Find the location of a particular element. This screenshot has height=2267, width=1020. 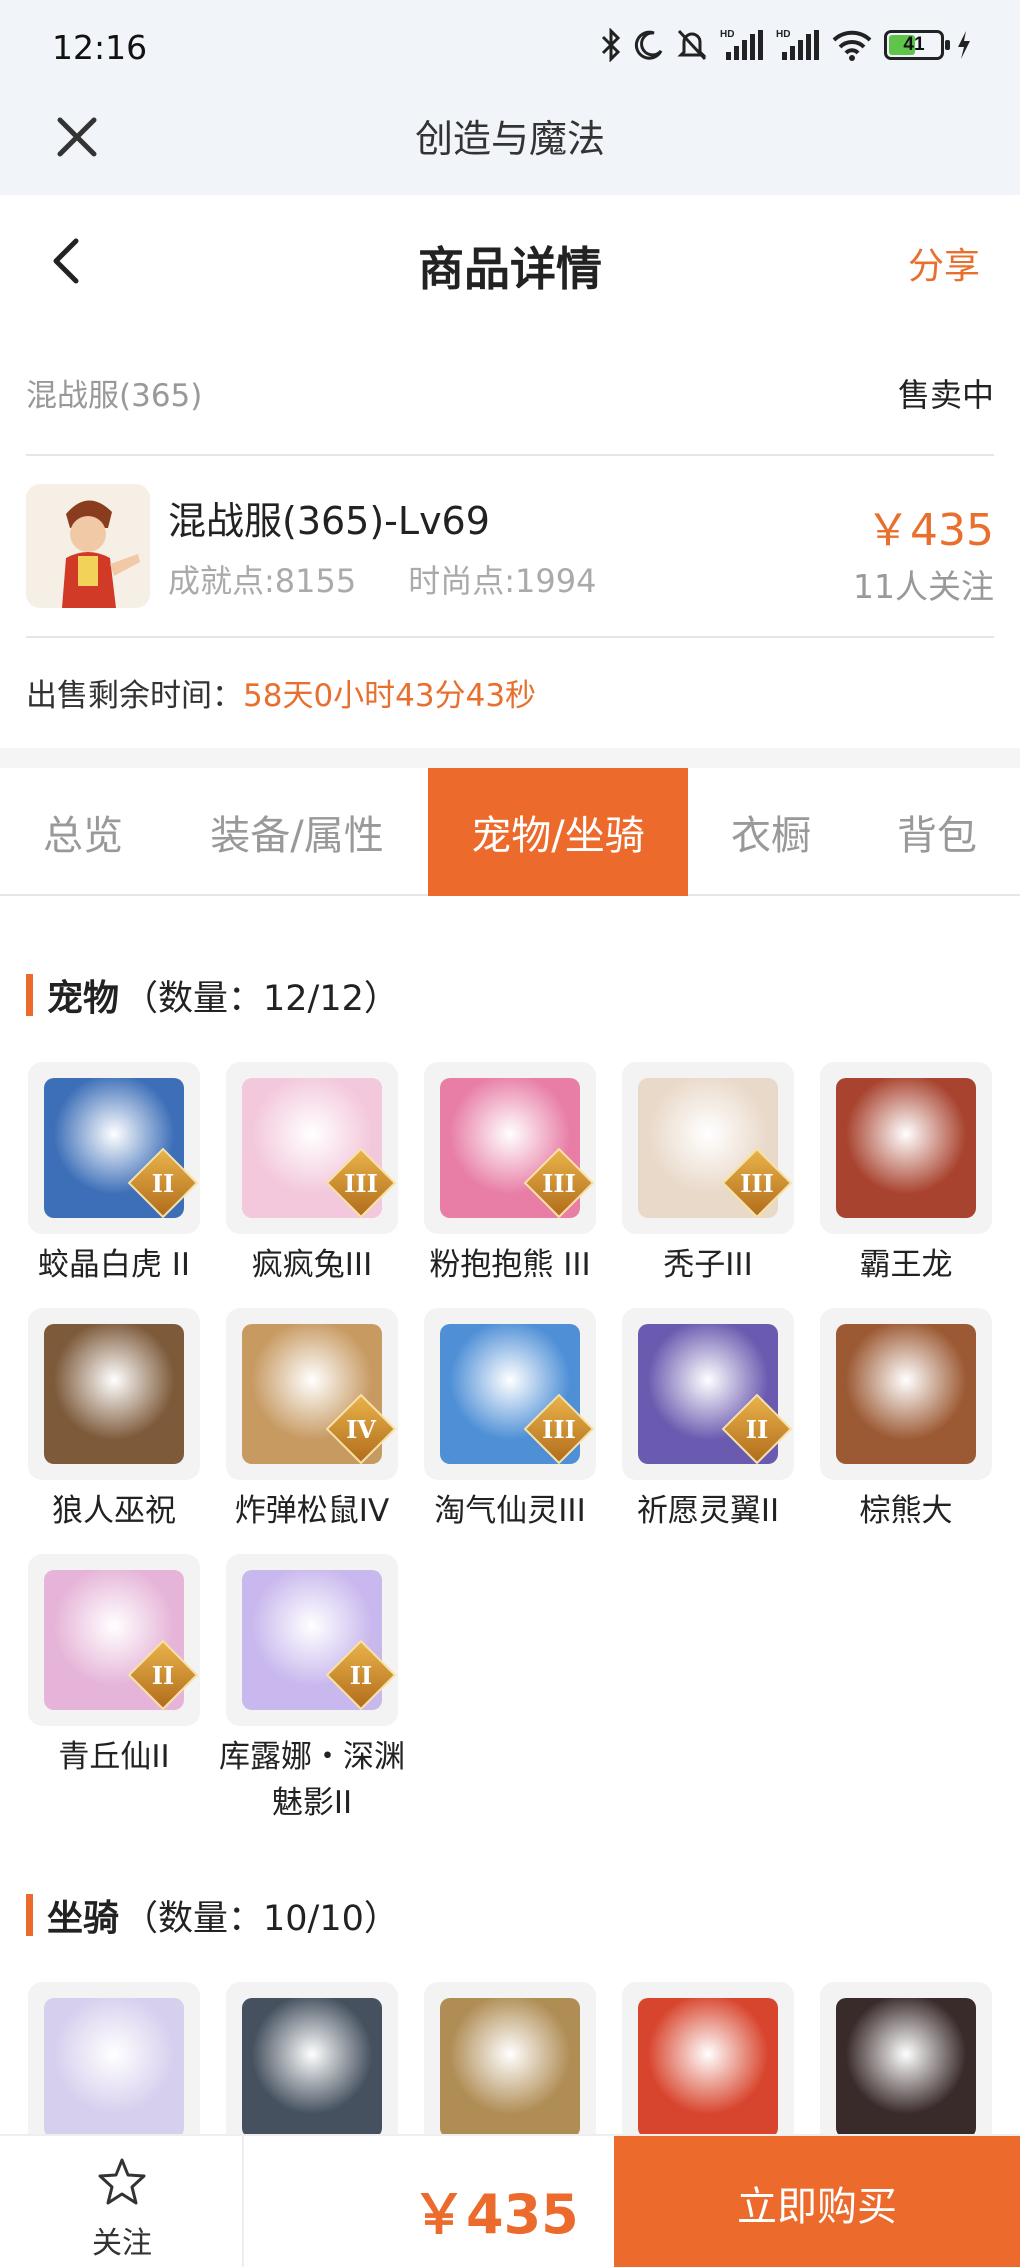

detail-header: 商品详情 分享 is located at coordinates (510, 262).